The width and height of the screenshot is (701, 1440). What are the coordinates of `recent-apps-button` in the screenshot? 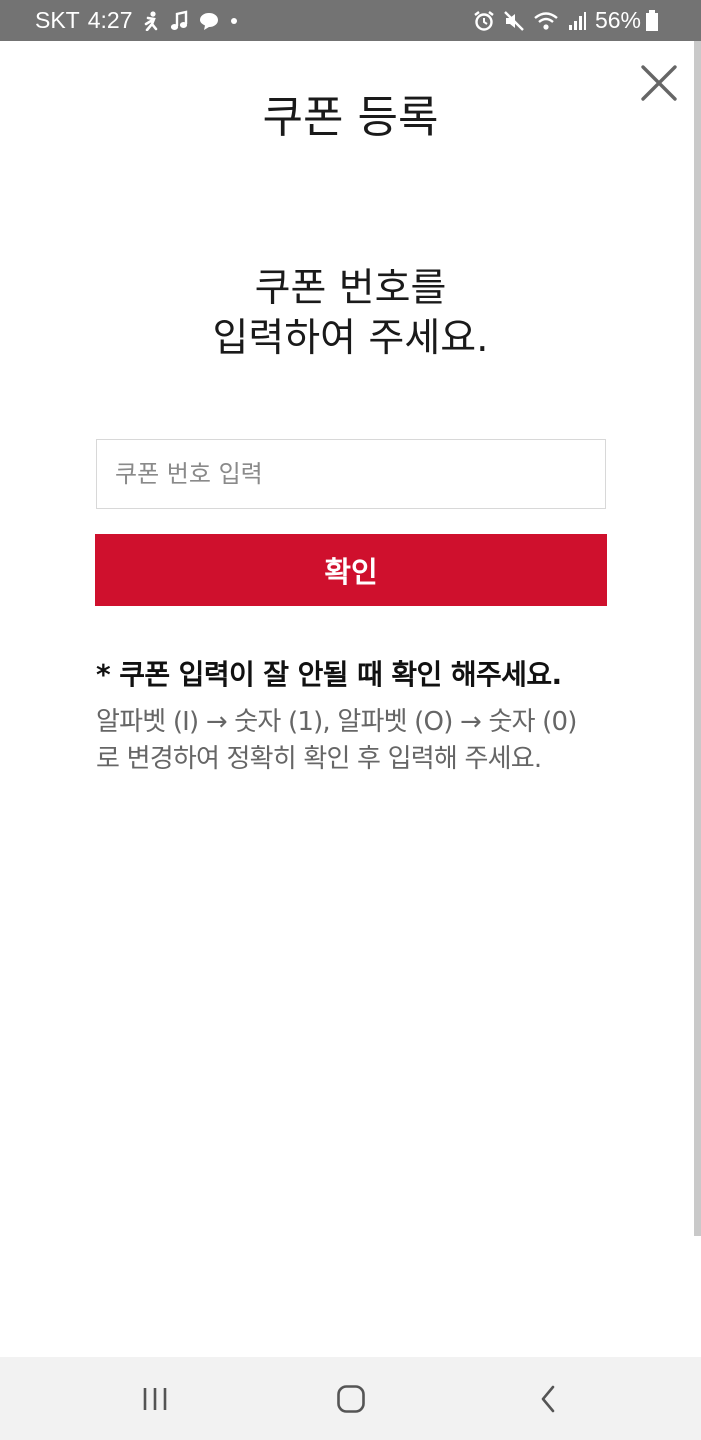 It's located at (155, 1399).